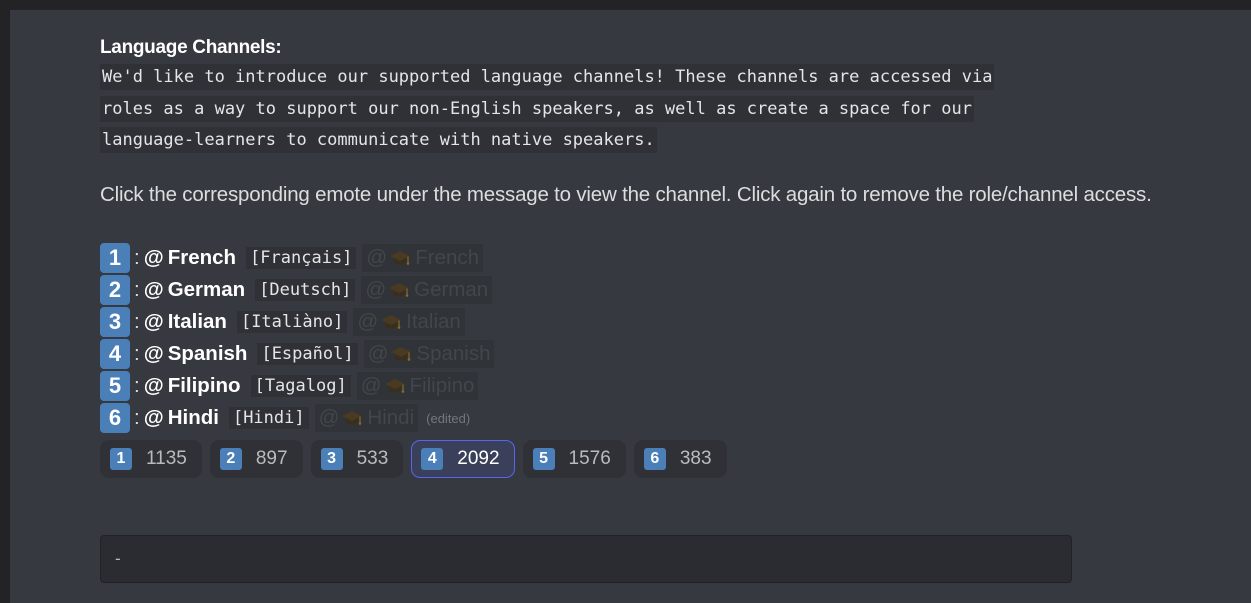 The width and height of the screenshot is (1251, 603). Describe the element at coordinates (197, 321) in the screenshot. I see `language-name: Italian` at that location.